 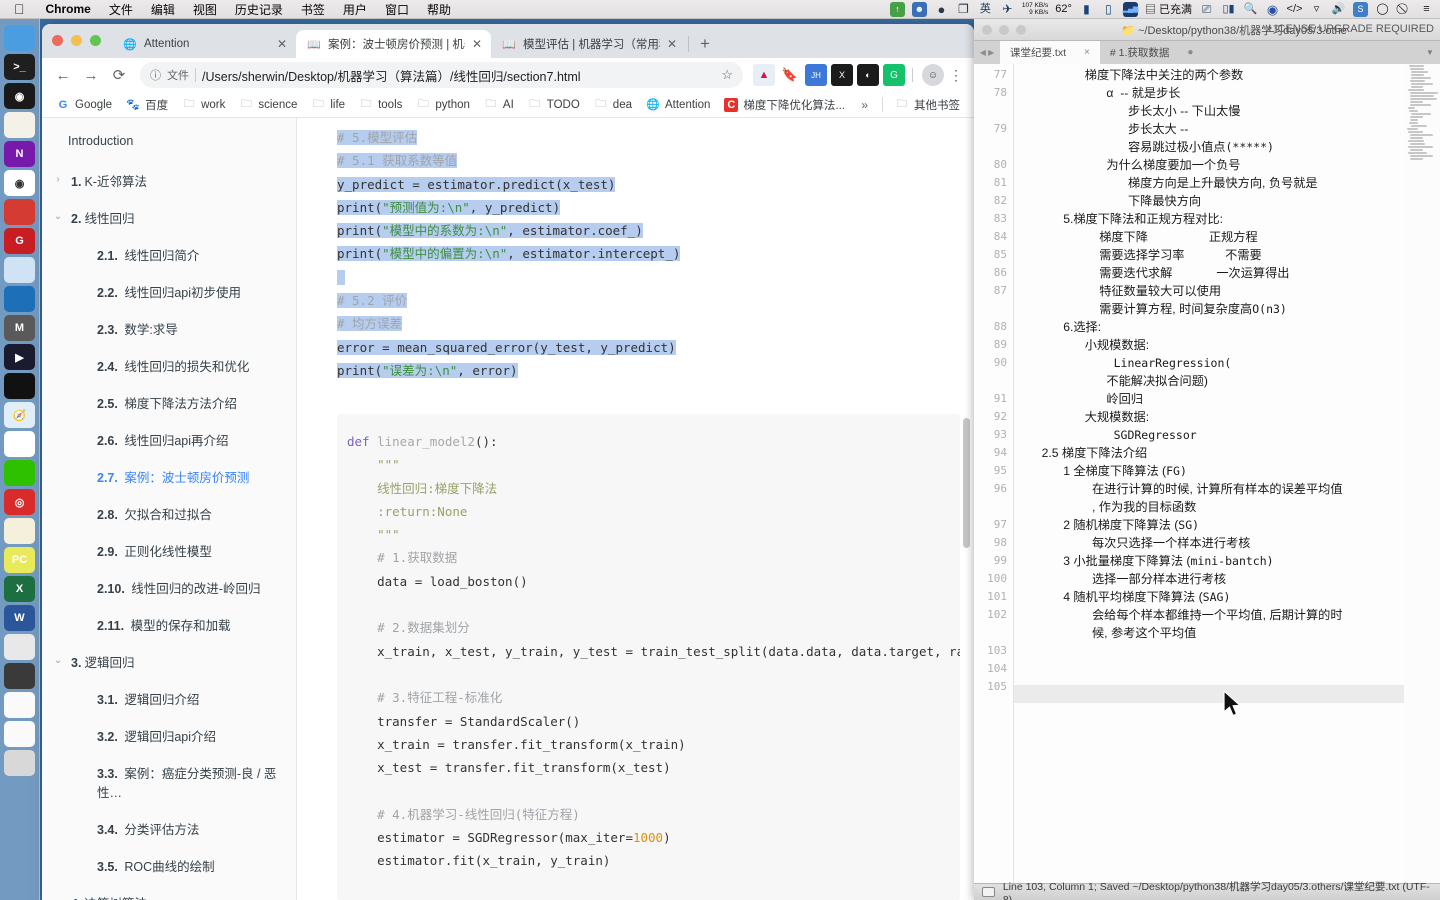 What do you see at coordinates (169, 735) in the screenshot?
I see `sidebar-item-3-2: 3.2. 逻辑回归api介绍` at bounding box center [169, 735].